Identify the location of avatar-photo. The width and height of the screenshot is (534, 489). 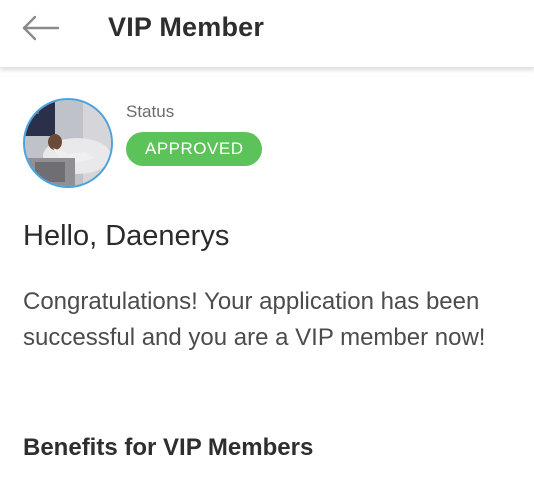
(68, 143).